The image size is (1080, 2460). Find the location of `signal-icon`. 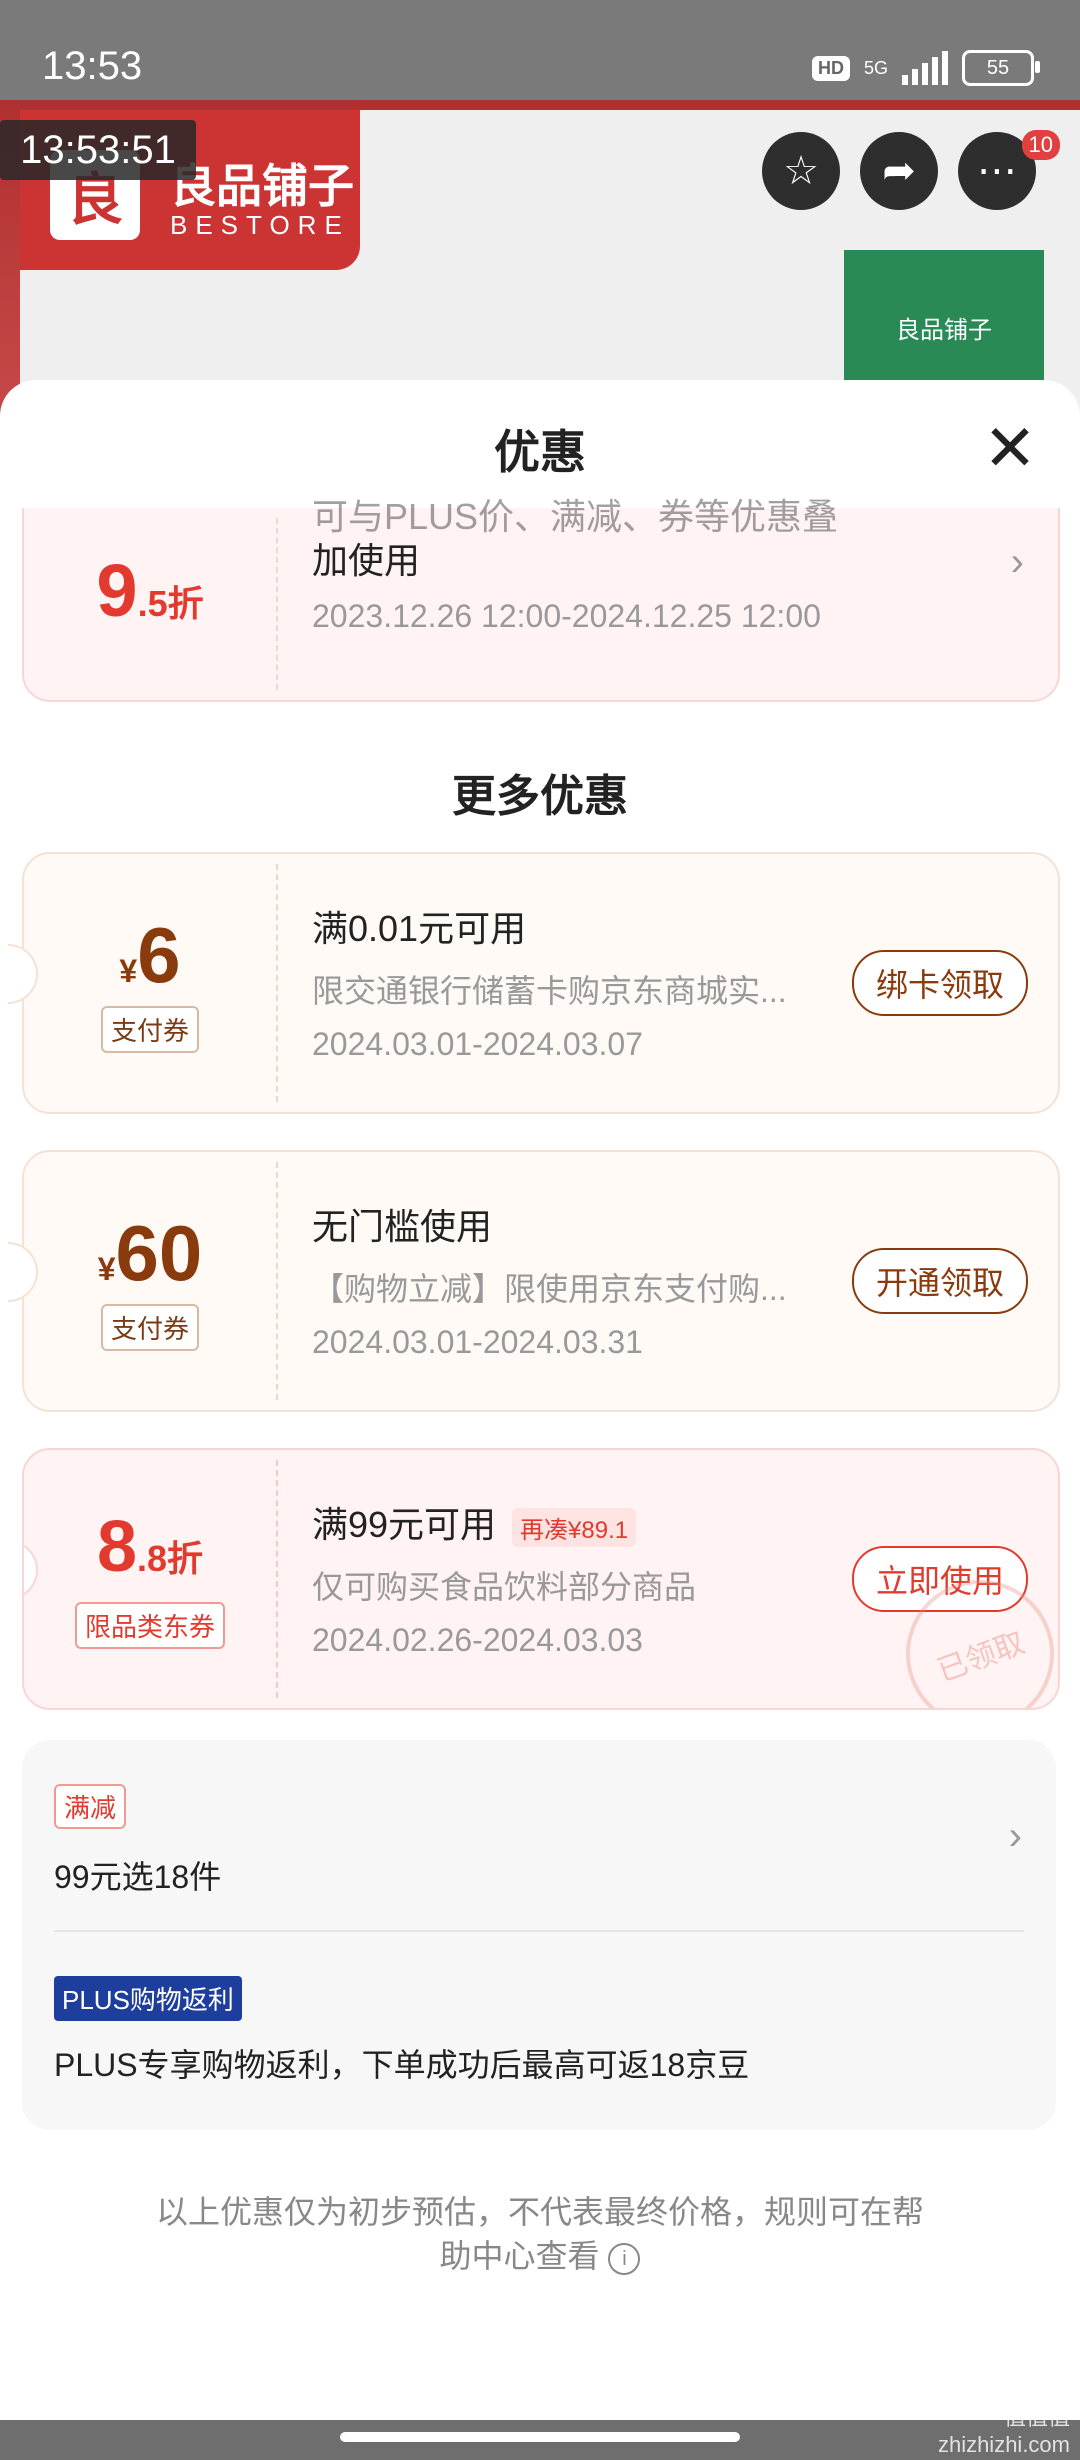

signal-icon is located at coordinates (925, 68).